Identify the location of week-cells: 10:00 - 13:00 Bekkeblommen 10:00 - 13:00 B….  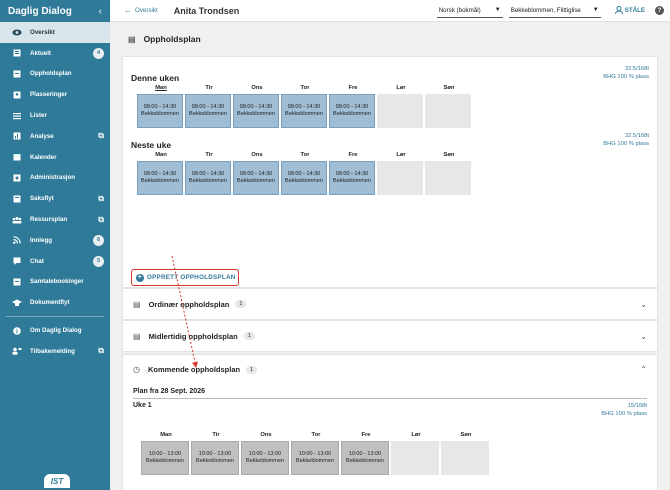
(394, 458).